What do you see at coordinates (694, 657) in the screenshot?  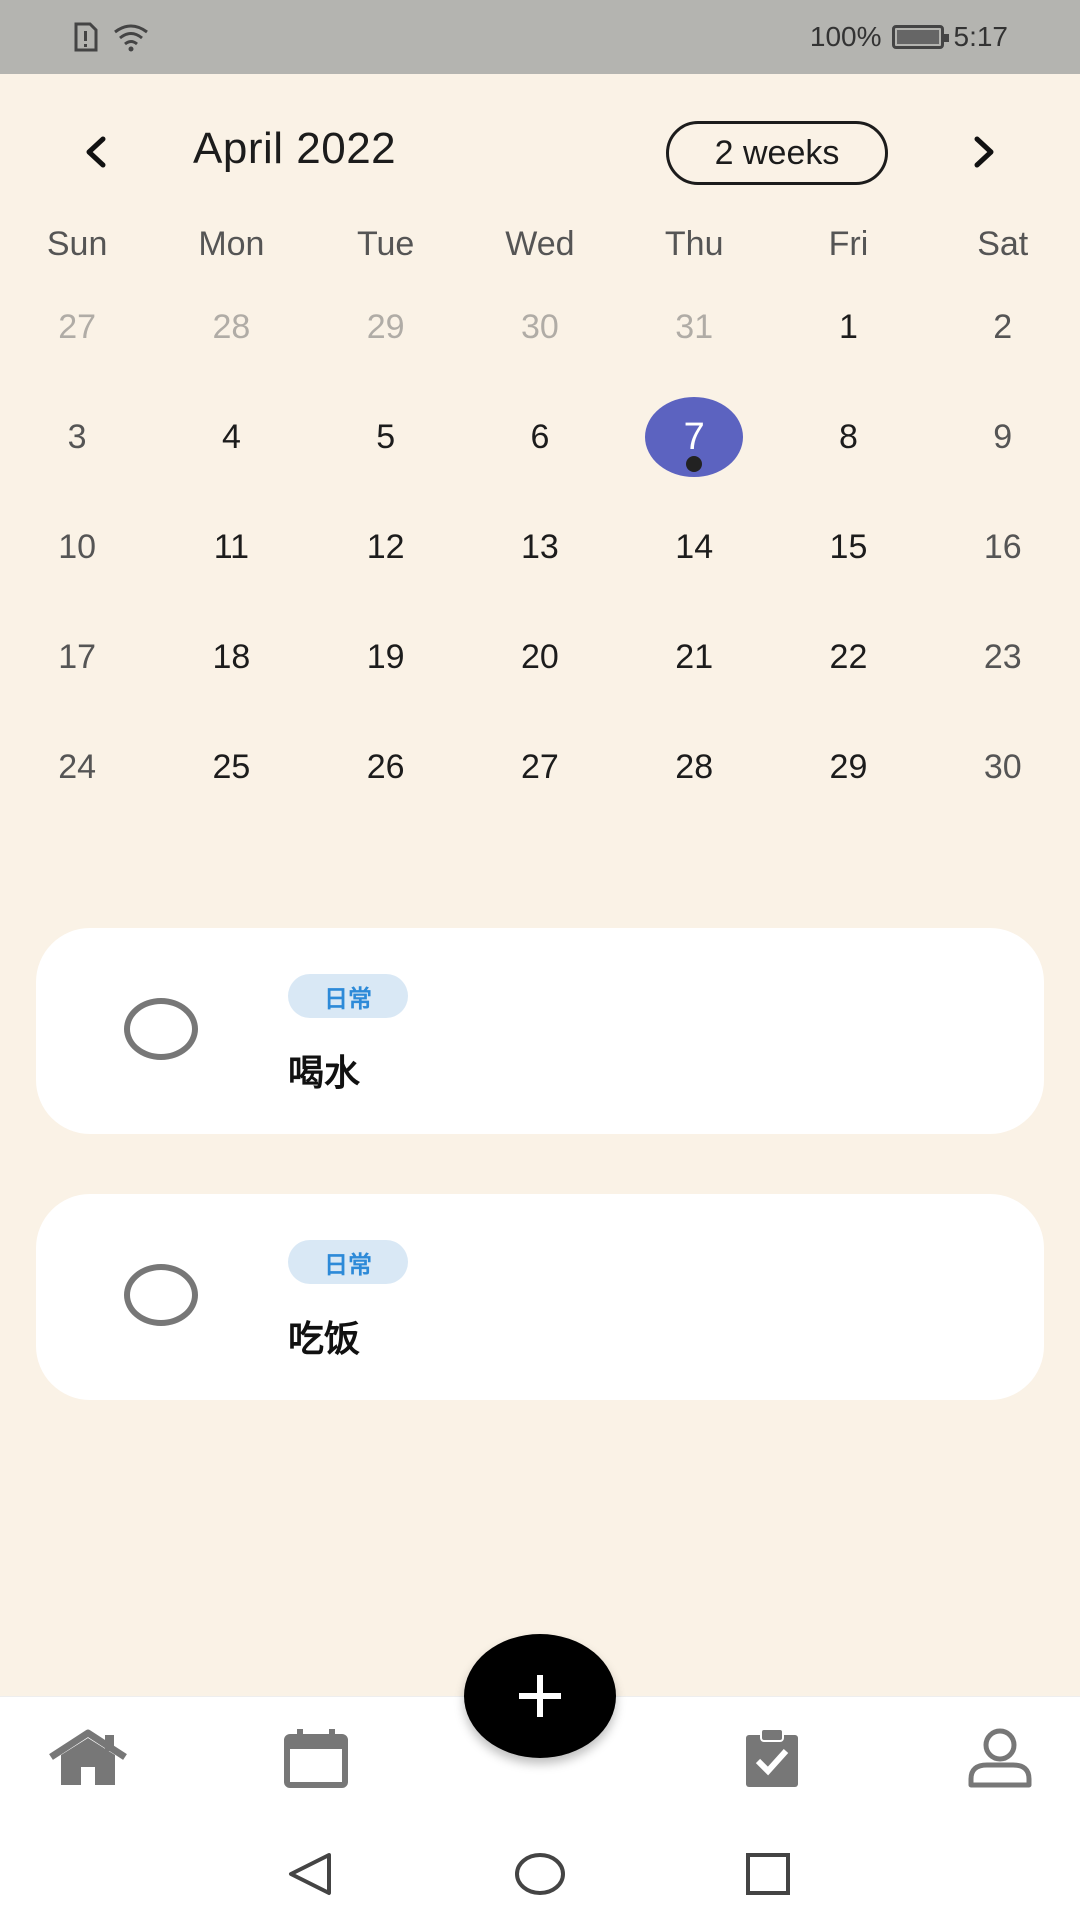 I see `calendar-day: 21` at bounding box center [694, 657].